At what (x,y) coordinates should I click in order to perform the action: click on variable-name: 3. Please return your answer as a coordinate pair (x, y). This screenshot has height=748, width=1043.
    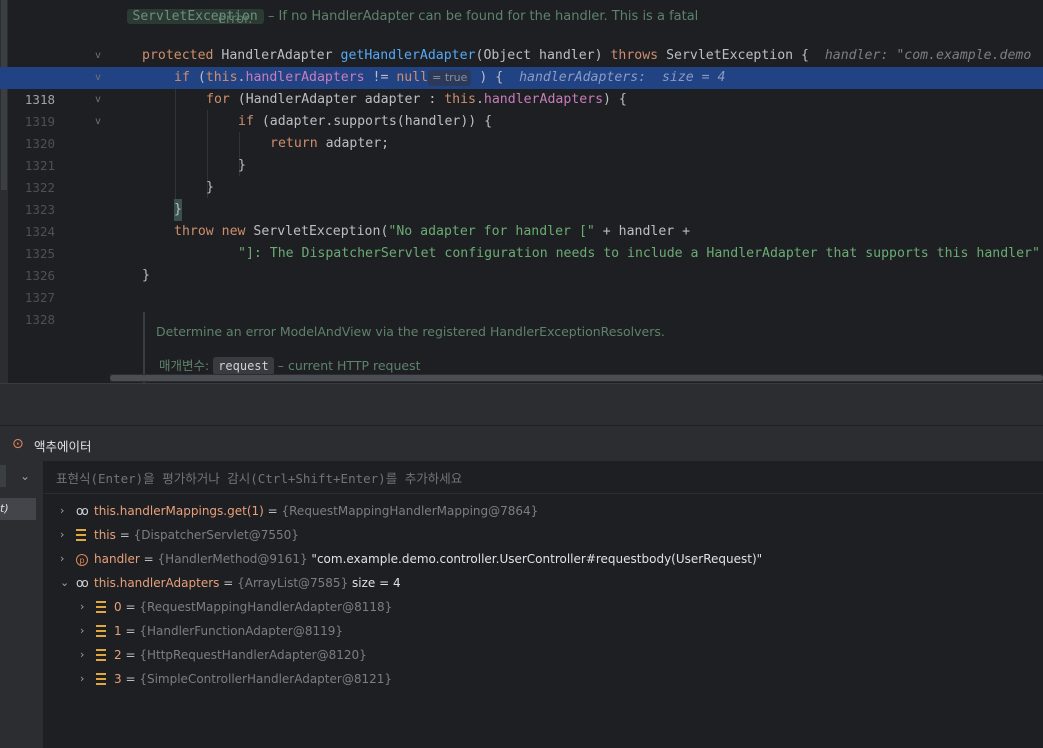
    Looking at the image, I should click on (118, 679).